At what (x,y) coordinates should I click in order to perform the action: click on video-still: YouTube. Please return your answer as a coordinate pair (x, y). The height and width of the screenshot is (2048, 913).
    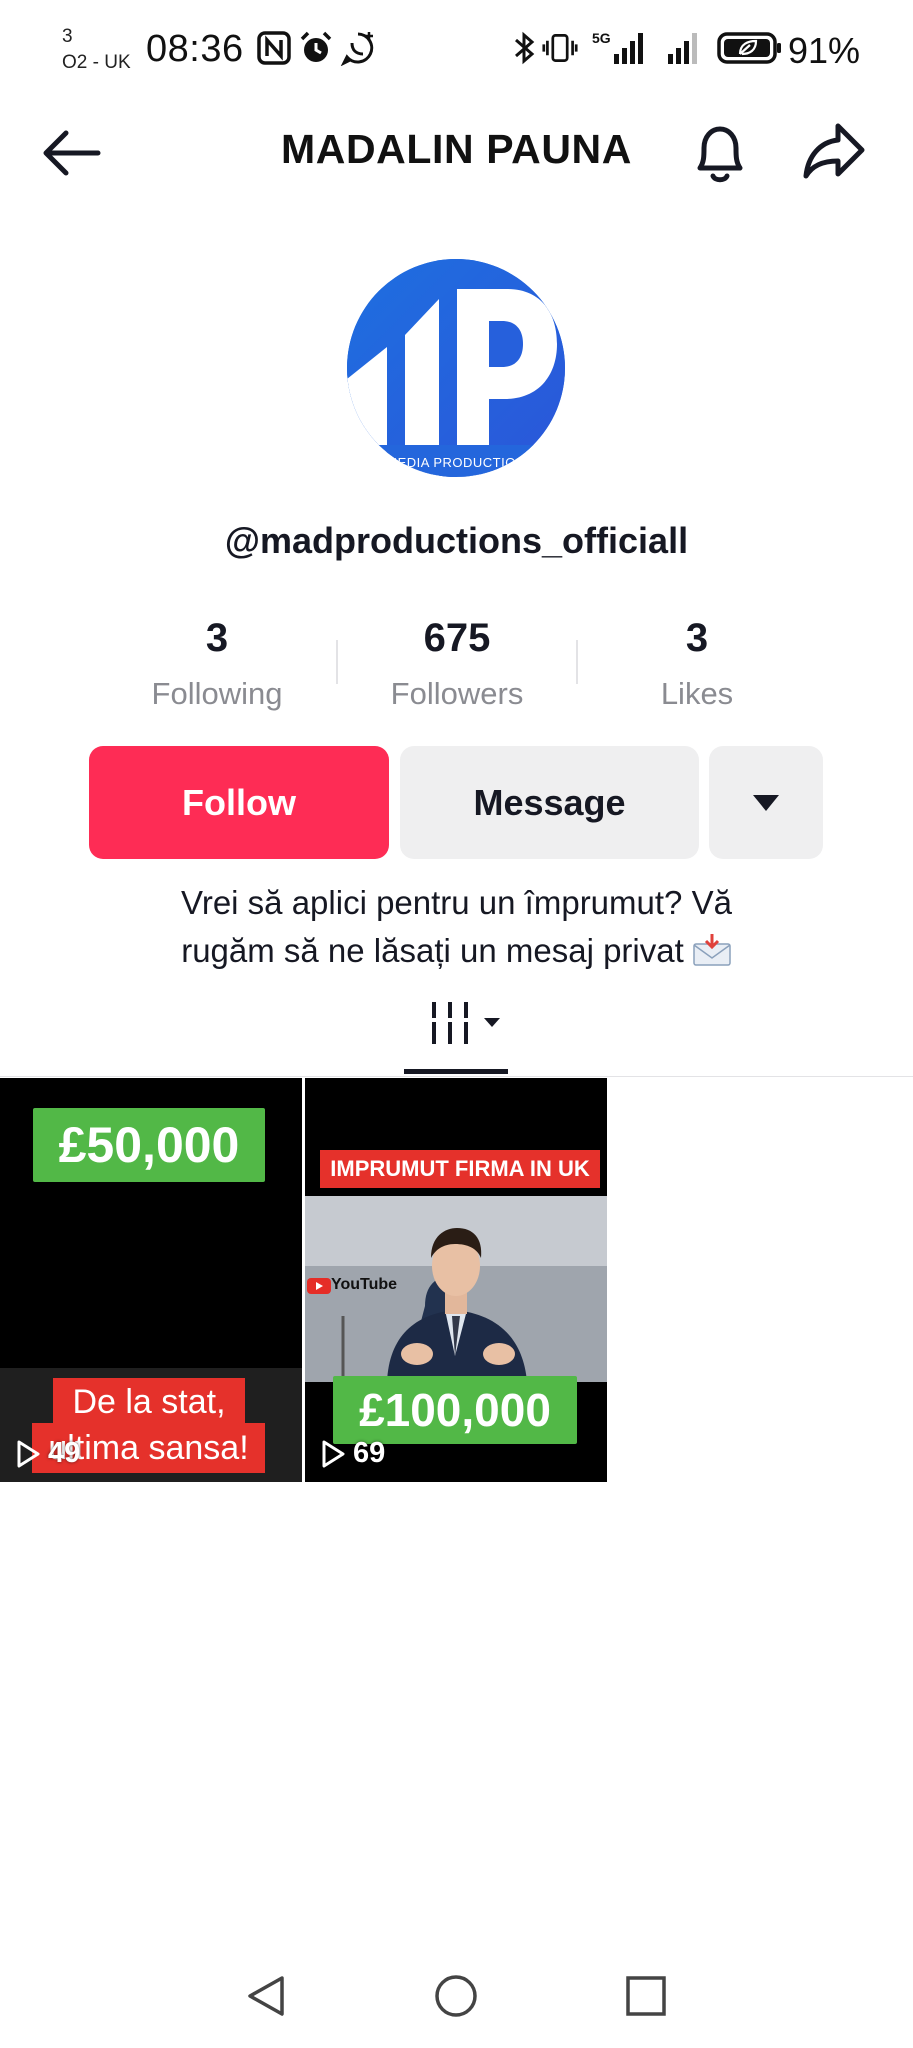
    Looking at the image, I should click on (456, 1289).